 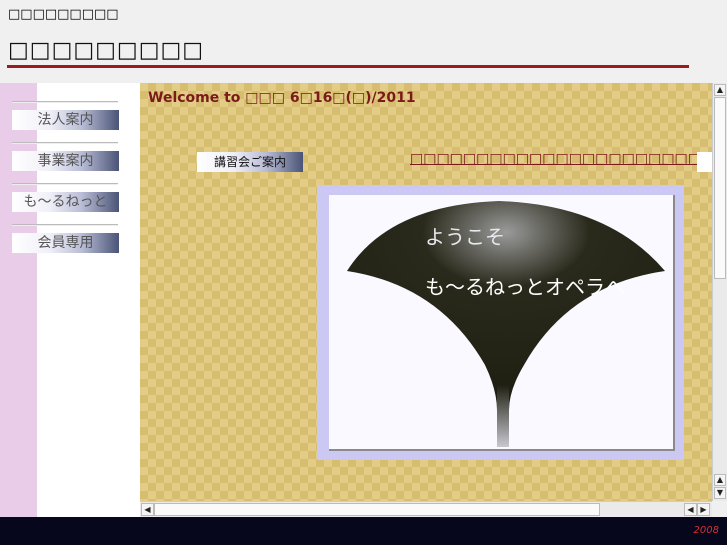 I want to click on partial-button, so click(x=704, y=162).